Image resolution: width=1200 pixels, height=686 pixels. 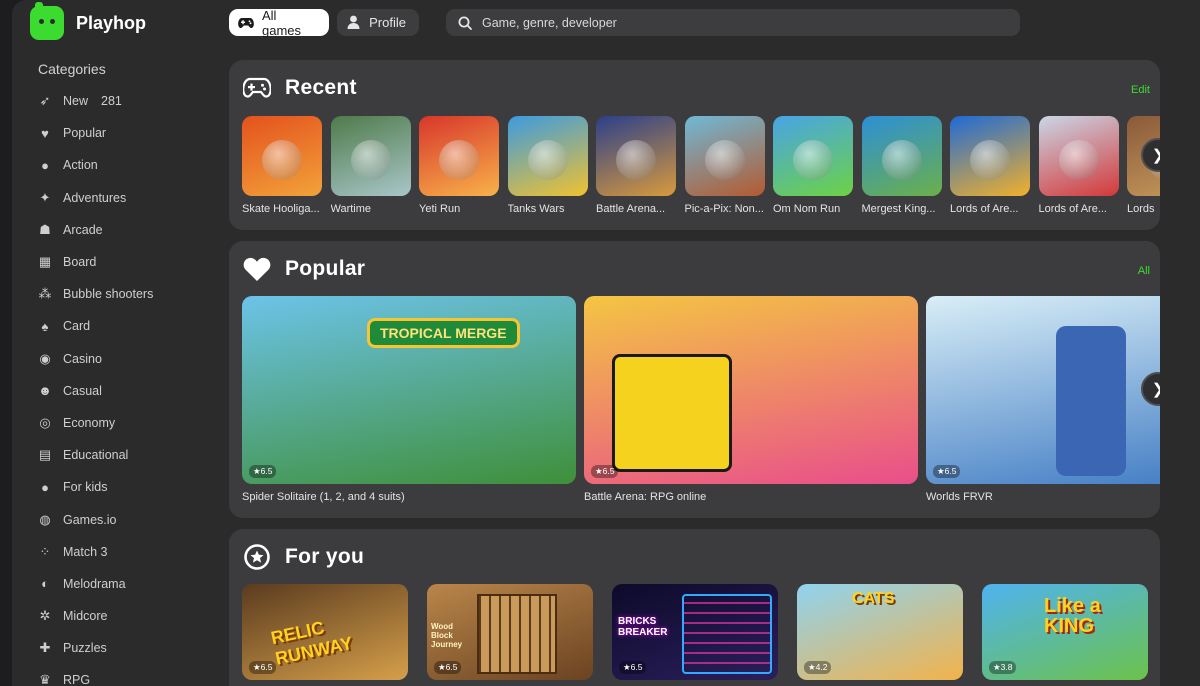 What do you see at coordinates (1156, 155) in the screenshot?
I see `chevron-right-icon: ❯` at bounding box center [1156, 155].